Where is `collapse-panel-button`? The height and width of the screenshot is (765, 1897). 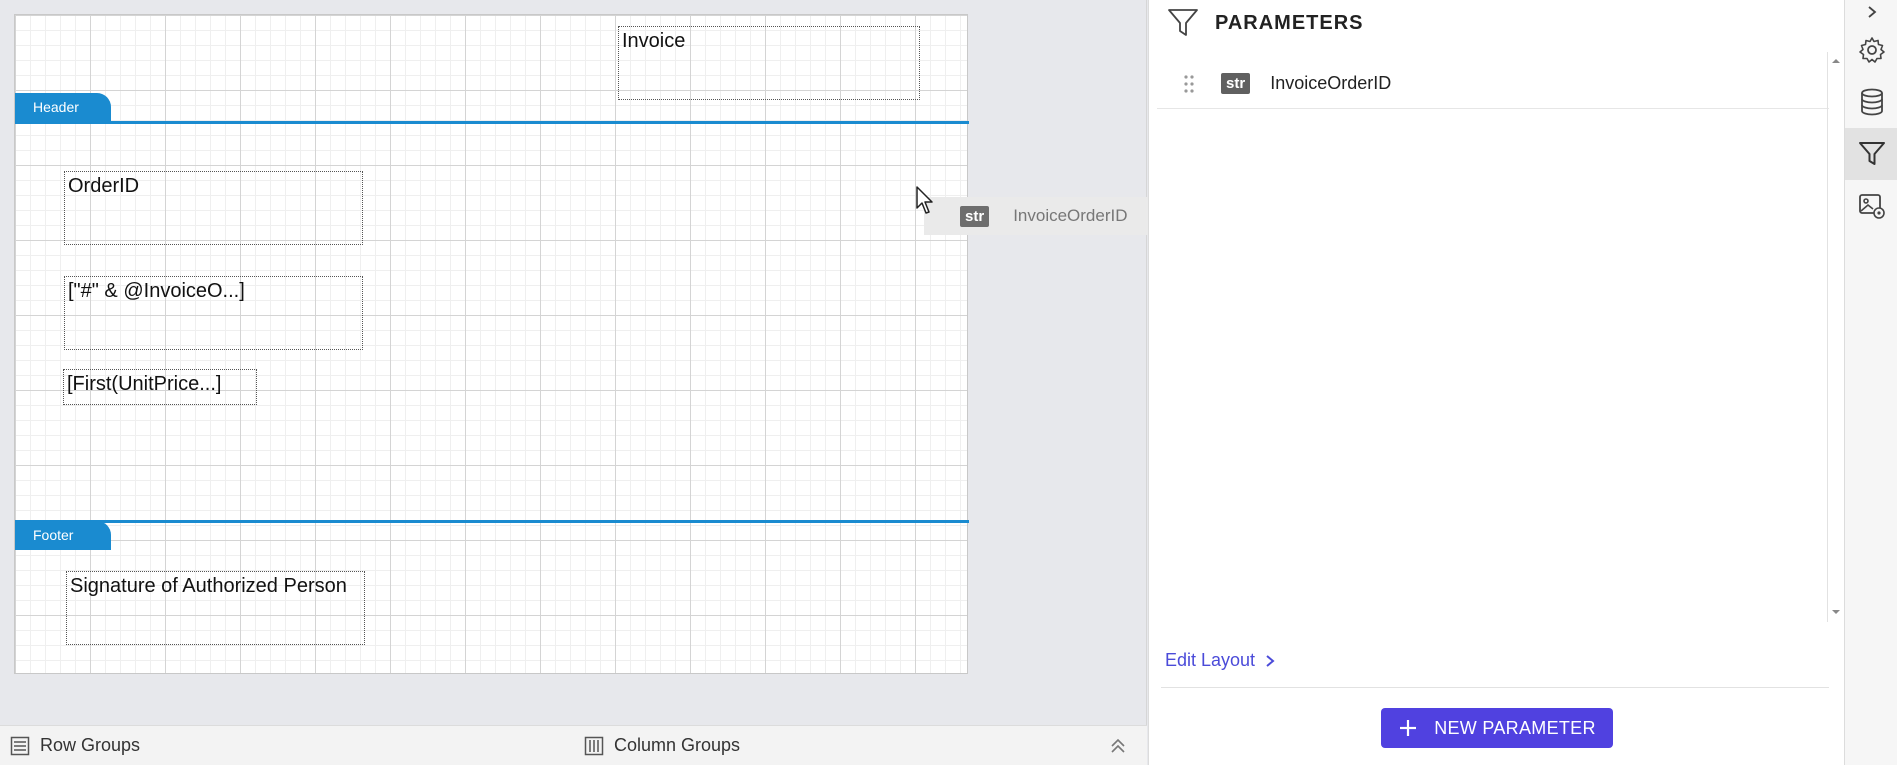 collapse-panel-button is located at coordinates (1871, 12).